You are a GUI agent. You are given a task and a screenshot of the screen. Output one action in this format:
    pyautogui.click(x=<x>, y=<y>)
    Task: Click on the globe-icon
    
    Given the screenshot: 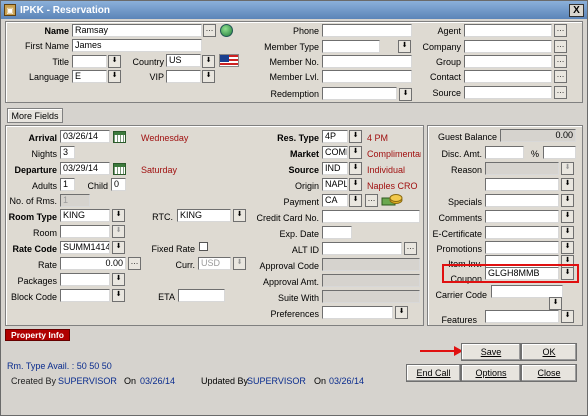 What is the action you would take?
    pyautogui.click(x=226, y=30)
    